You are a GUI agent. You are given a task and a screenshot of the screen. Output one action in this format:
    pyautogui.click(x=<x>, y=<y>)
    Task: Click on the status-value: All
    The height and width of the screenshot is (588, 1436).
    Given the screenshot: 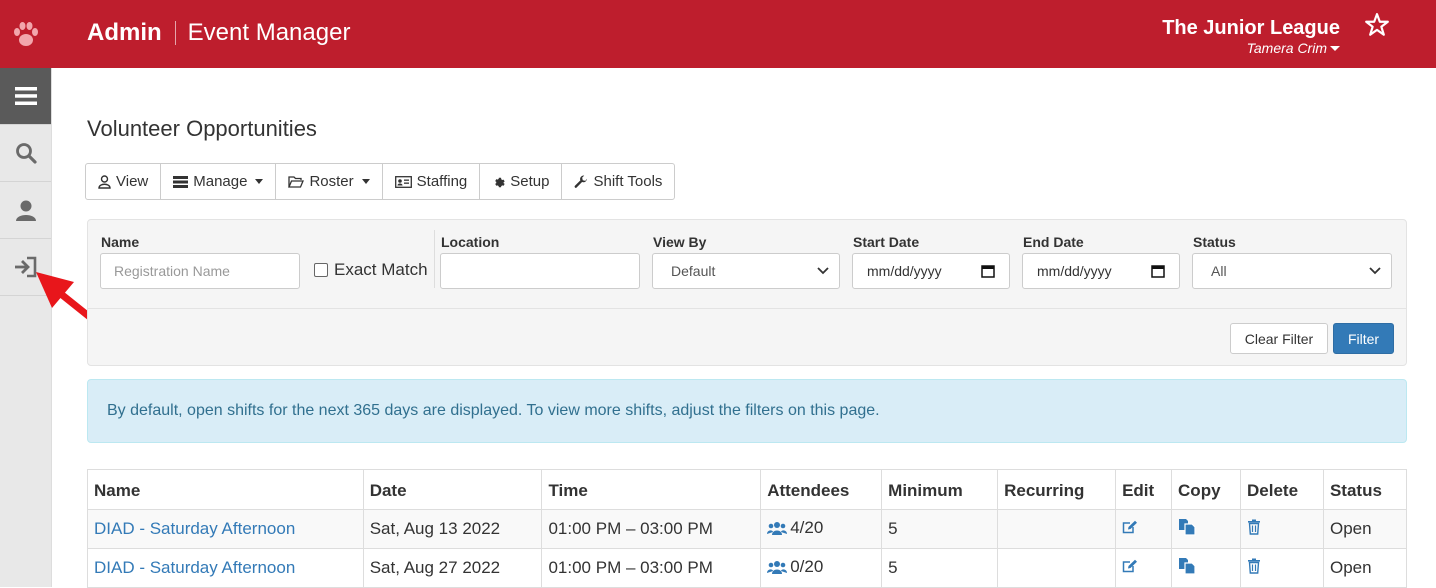 What is the action you would take?
    pyautogui.click(x=1219, y=271)
    